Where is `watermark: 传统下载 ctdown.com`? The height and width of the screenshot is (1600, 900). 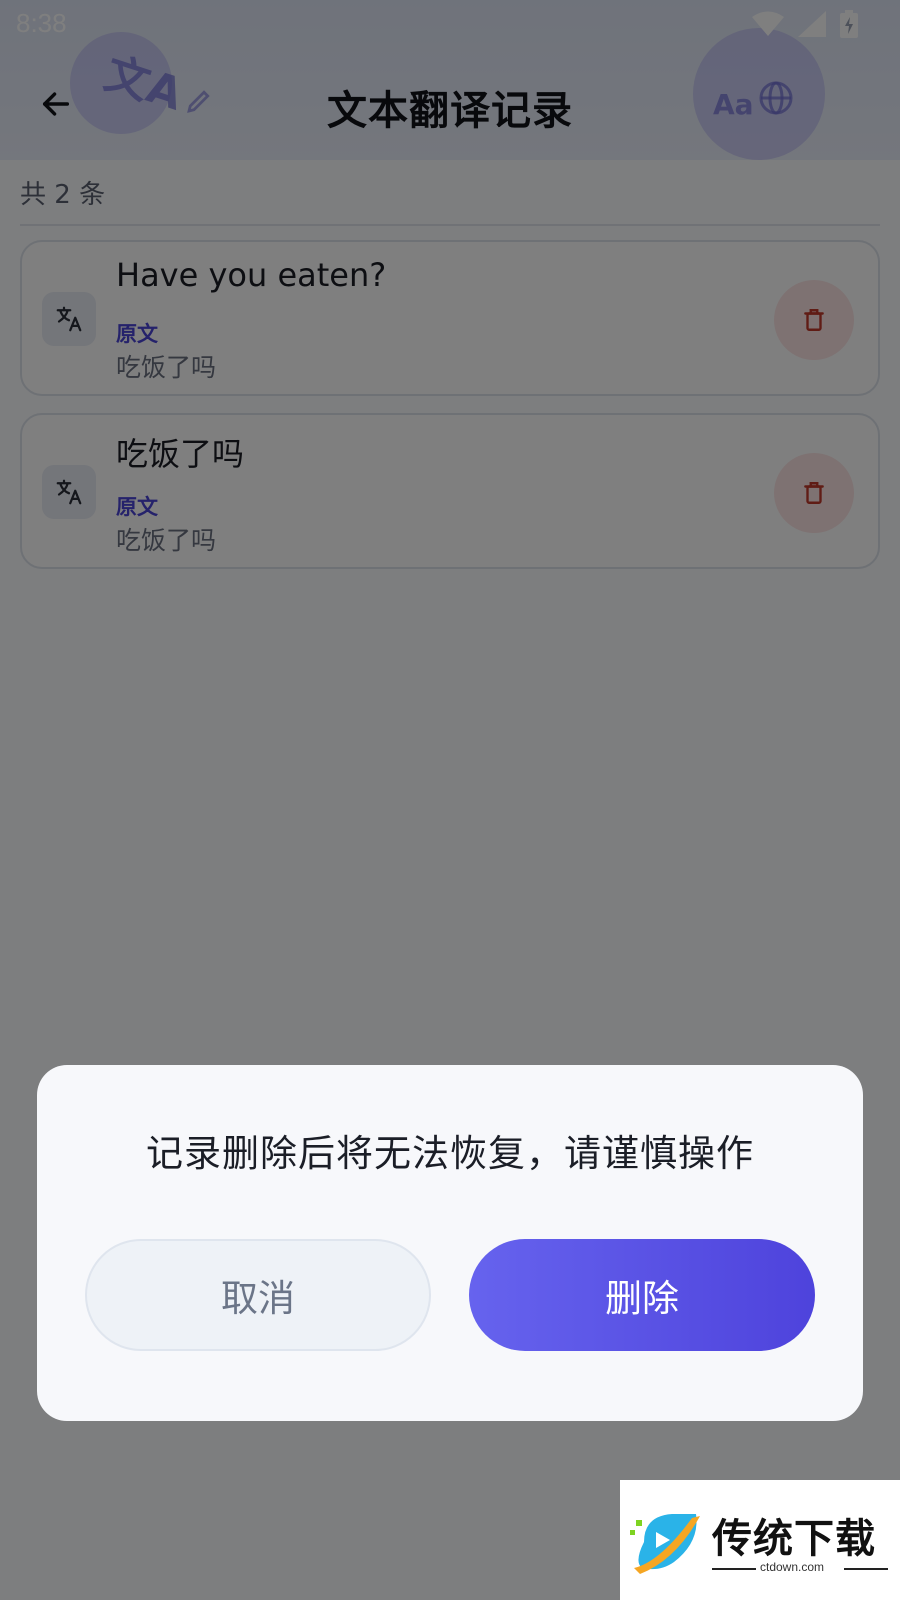
watermark: 传统下载 ctdown.com is located at coordinates (760, 1540).